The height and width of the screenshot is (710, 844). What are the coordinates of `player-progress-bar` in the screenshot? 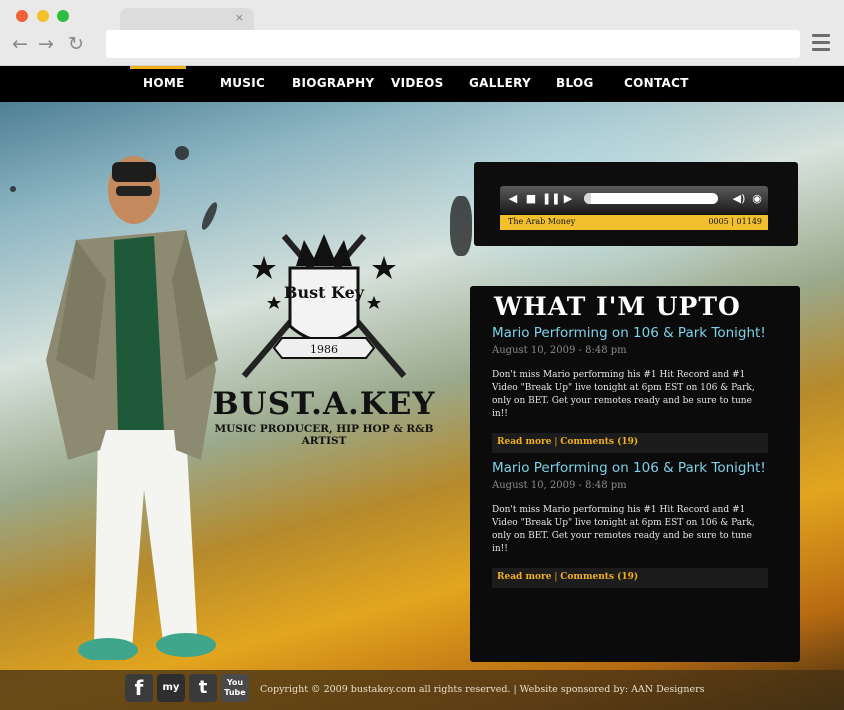 It's located at (651, 198).